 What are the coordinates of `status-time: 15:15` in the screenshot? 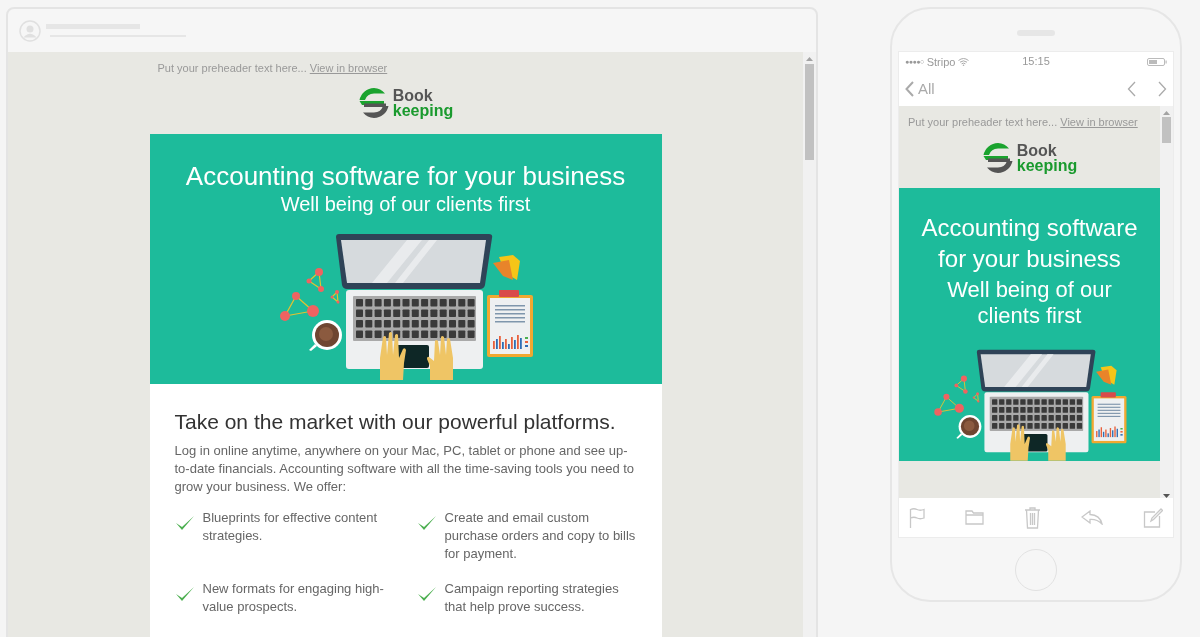 It's located at (1036, 61).